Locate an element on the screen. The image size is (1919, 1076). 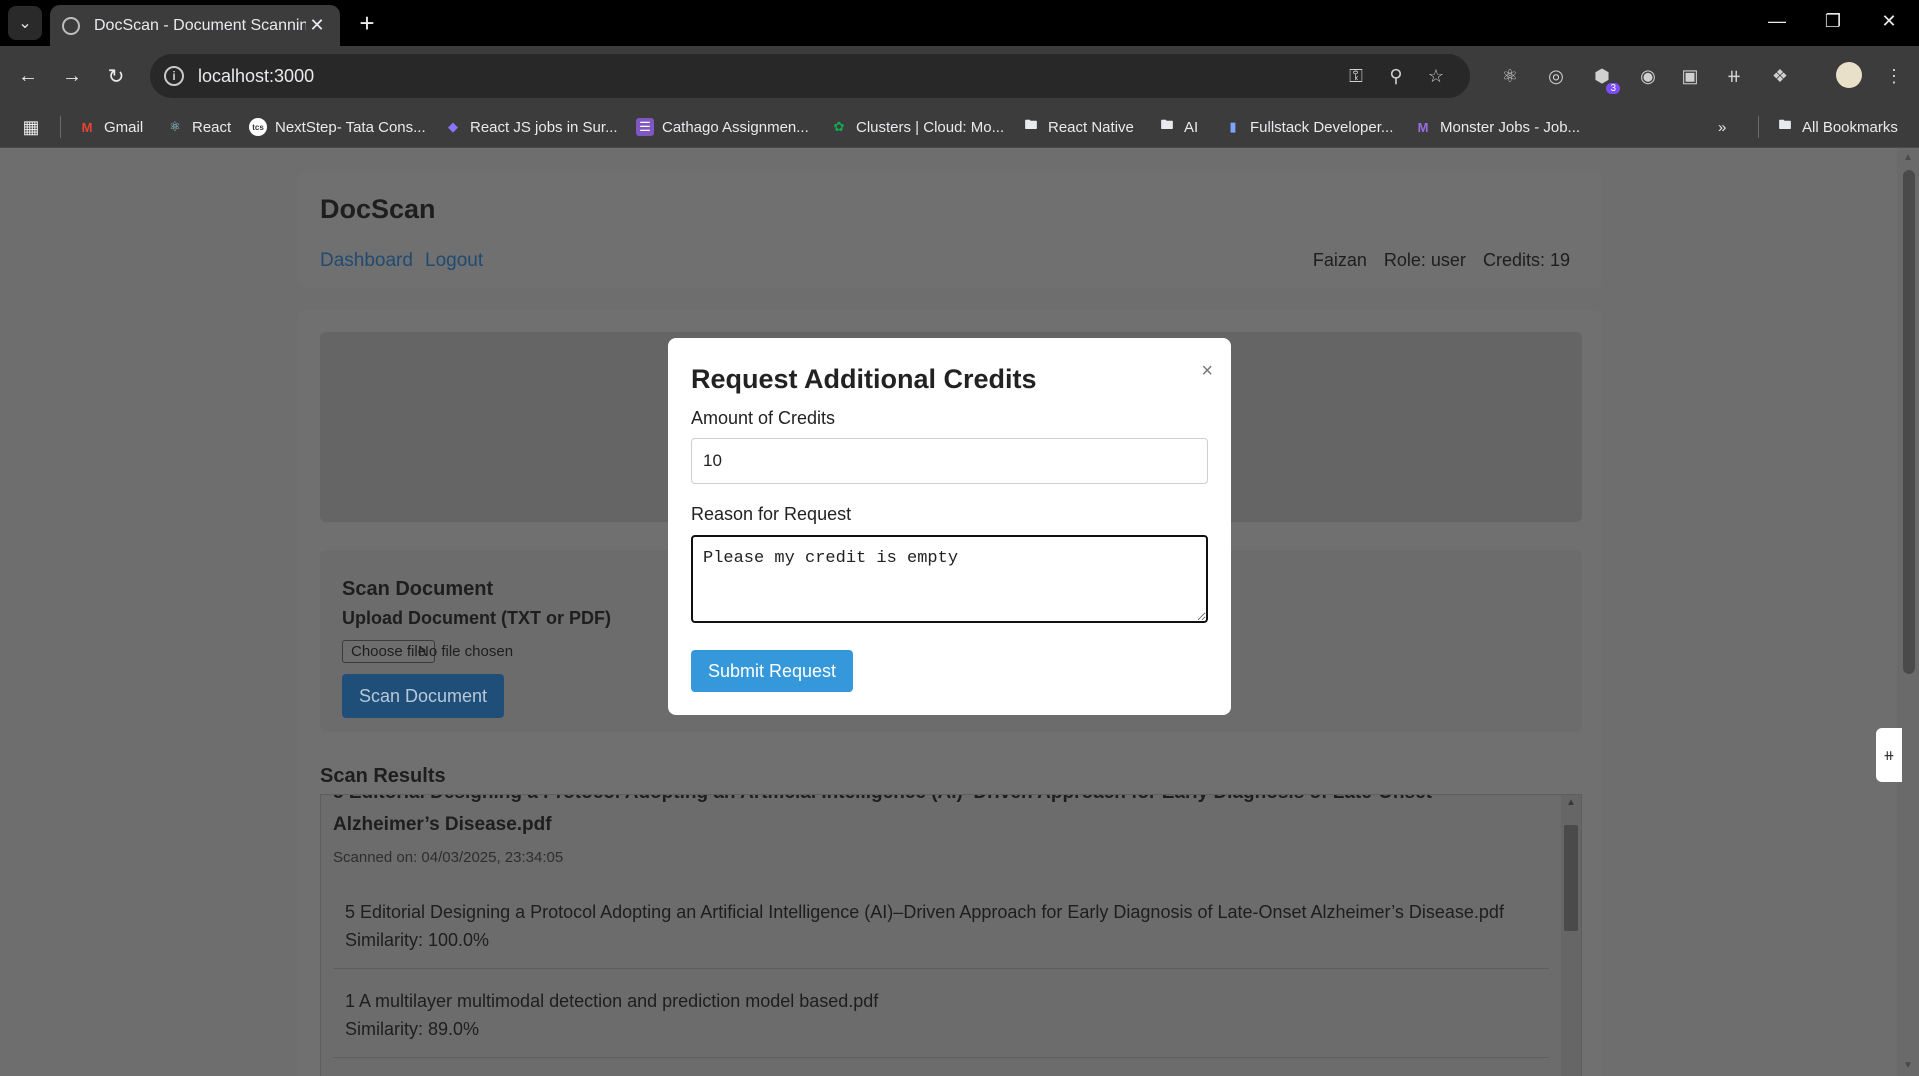
tab-docscan: DocScan - Document Scanning ✕ is located at coordinates (195, 25).